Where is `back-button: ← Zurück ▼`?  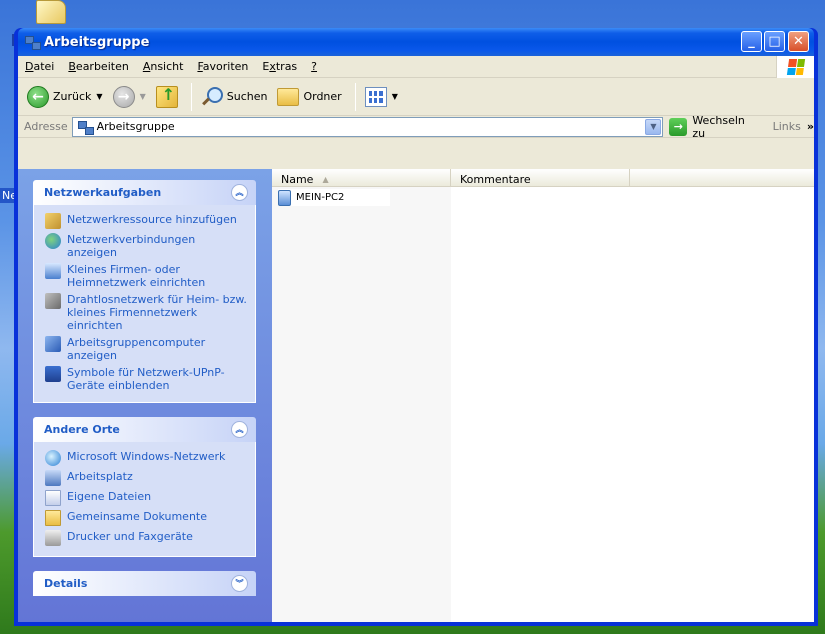 back-button: ← Zurück ▼ is located at coordinates (65, 97).